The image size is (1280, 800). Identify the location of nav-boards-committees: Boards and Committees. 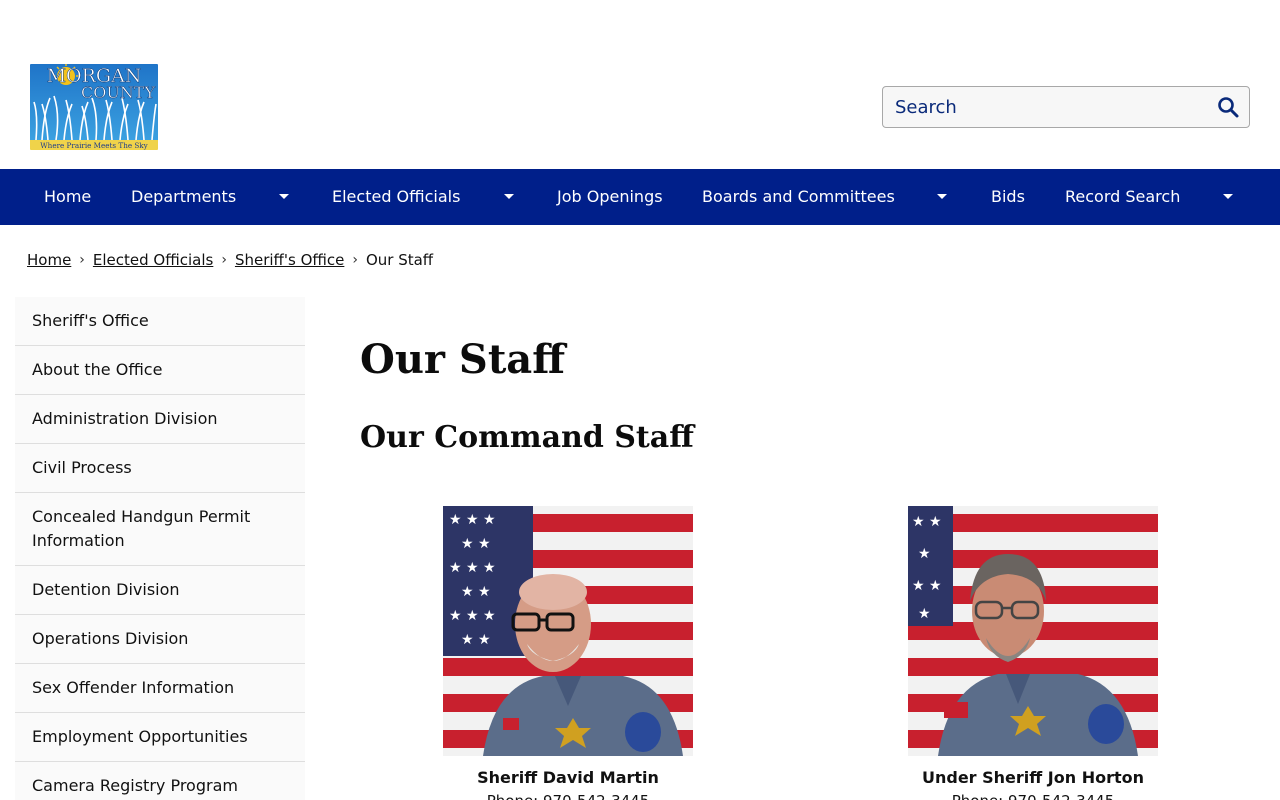
(798, 197).